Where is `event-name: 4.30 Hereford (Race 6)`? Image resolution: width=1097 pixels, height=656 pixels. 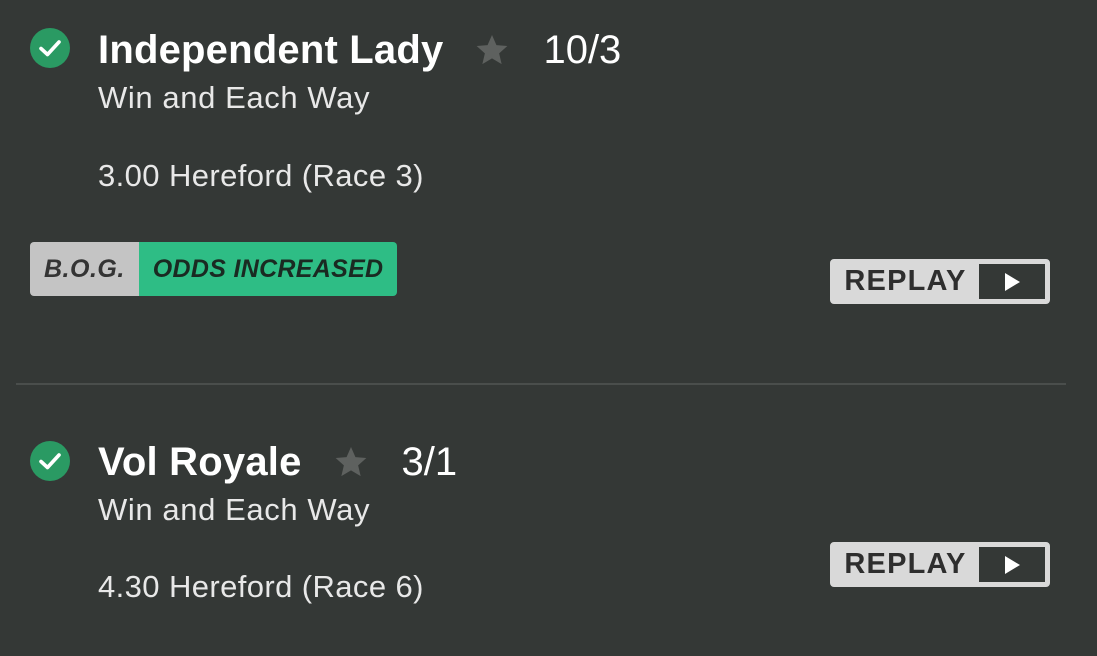 event-name: 4.30 Hereford (Race 6) is located at coordinates (261, 586).